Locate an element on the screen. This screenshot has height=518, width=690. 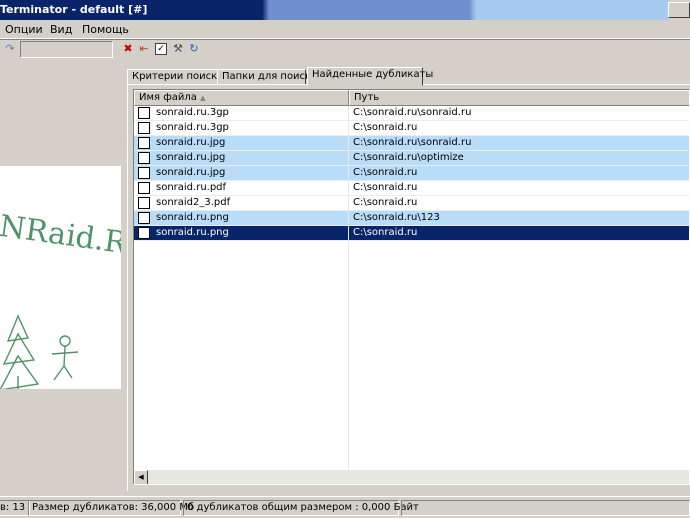
preview-image-text: NRaid.Ru is located at coordinates (60, 236).